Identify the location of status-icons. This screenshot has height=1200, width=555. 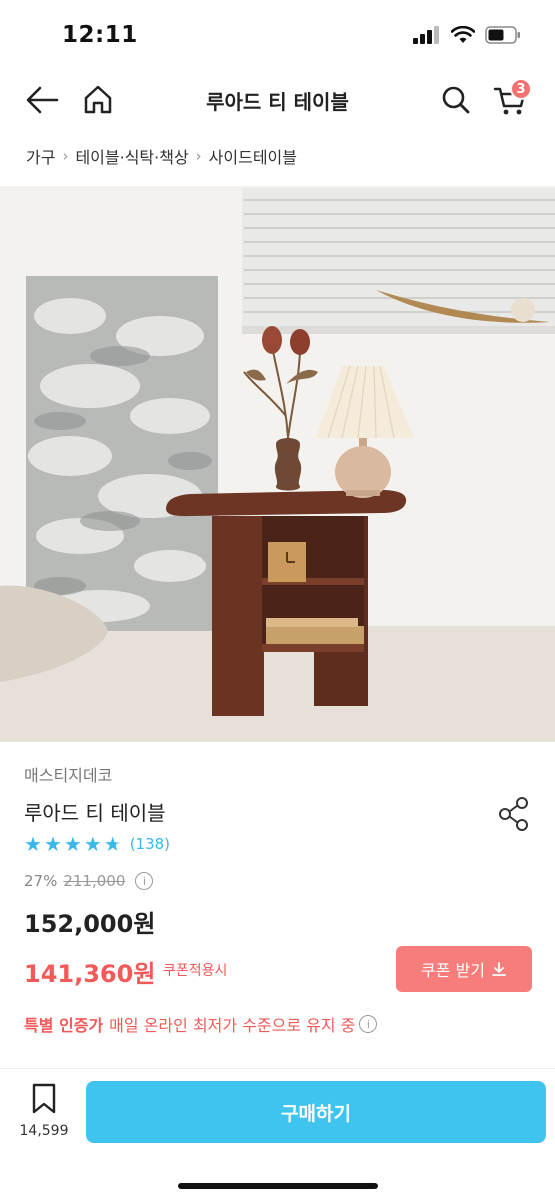
(467, 35).